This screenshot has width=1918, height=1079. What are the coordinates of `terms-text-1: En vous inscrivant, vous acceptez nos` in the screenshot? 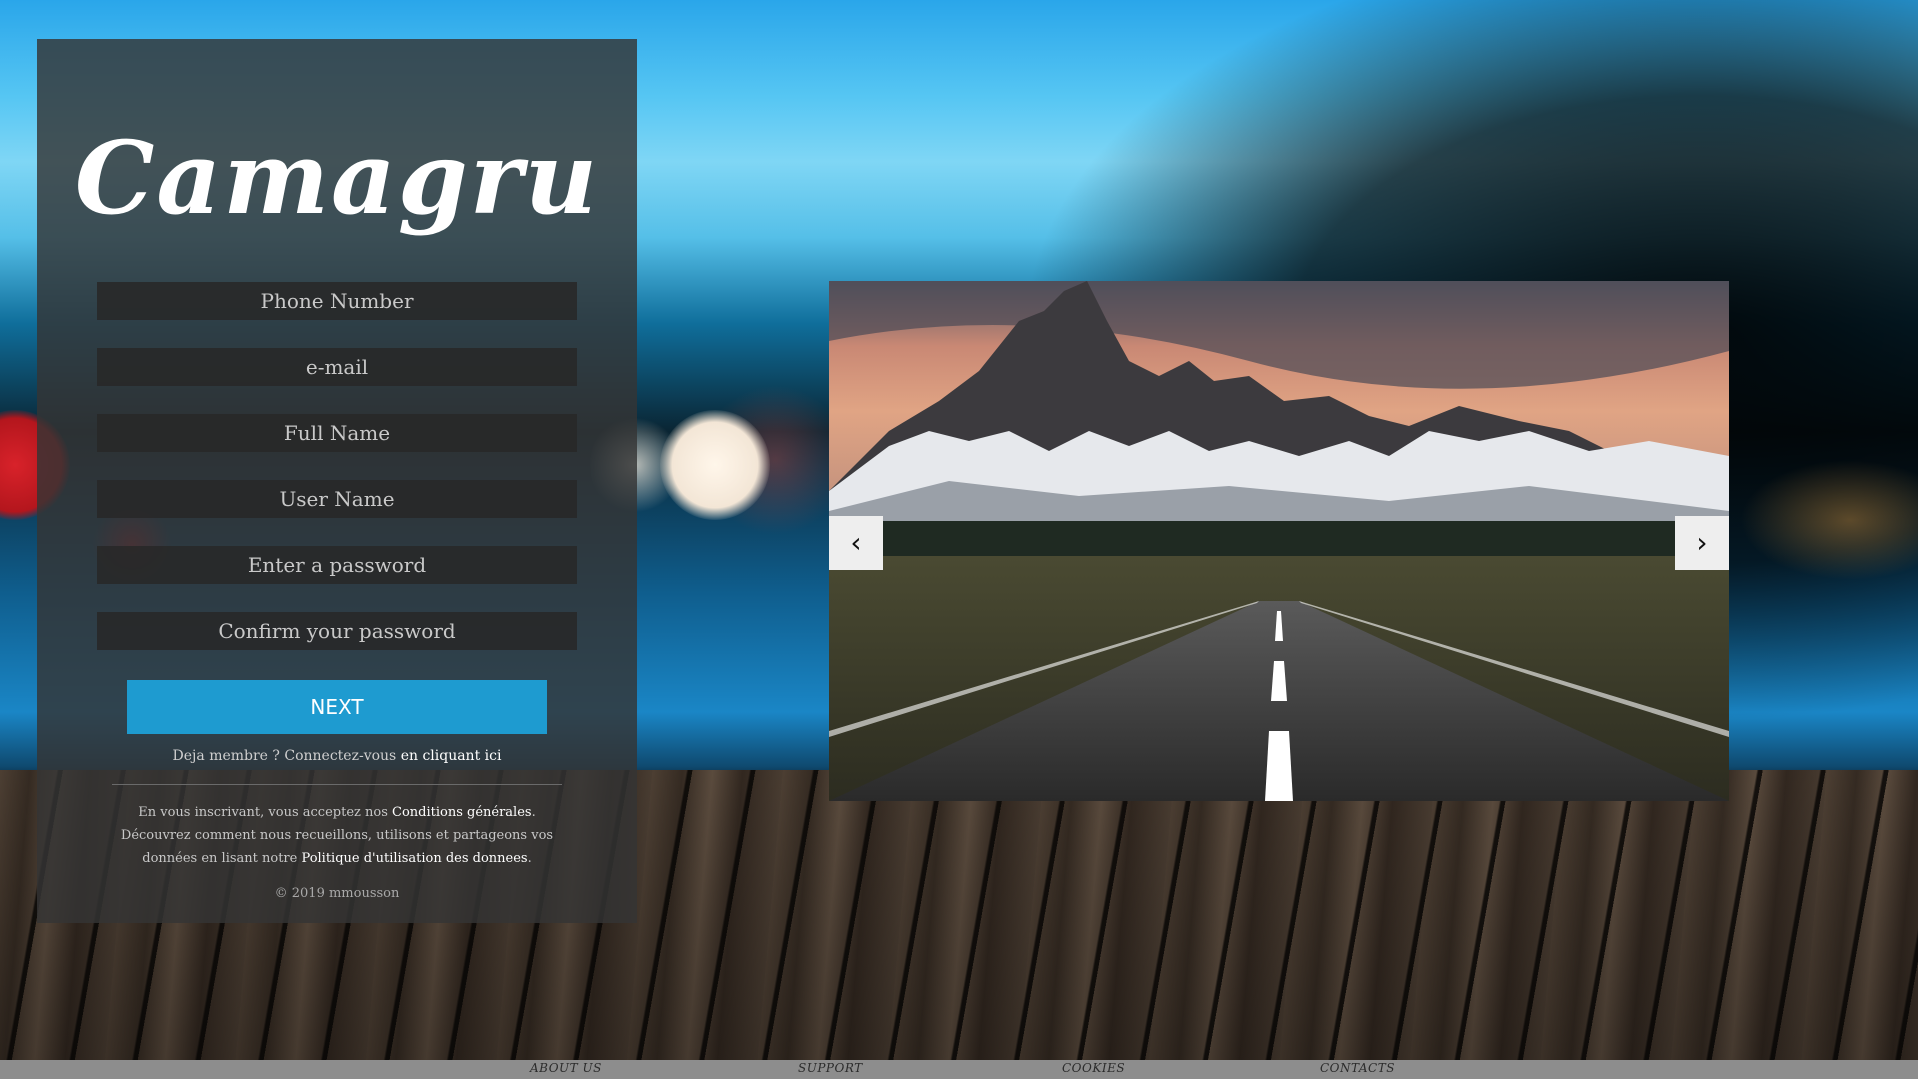 It's located at (265, 812).